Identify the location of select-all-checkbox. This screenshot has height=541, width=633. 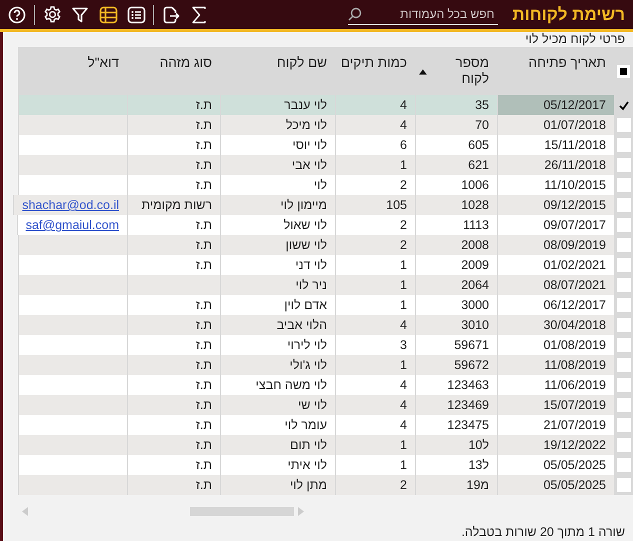
(623, 71).